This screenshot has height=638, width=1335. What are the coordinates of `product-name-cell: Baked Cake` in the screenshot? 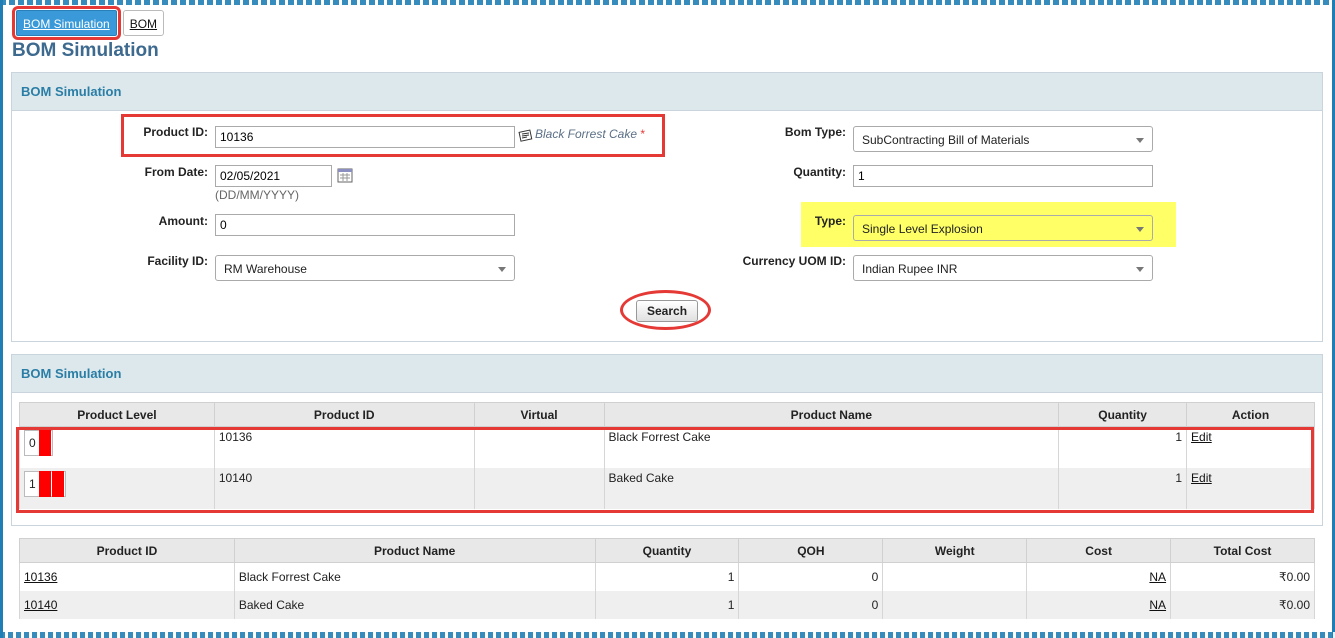 It's located at (414, 604).